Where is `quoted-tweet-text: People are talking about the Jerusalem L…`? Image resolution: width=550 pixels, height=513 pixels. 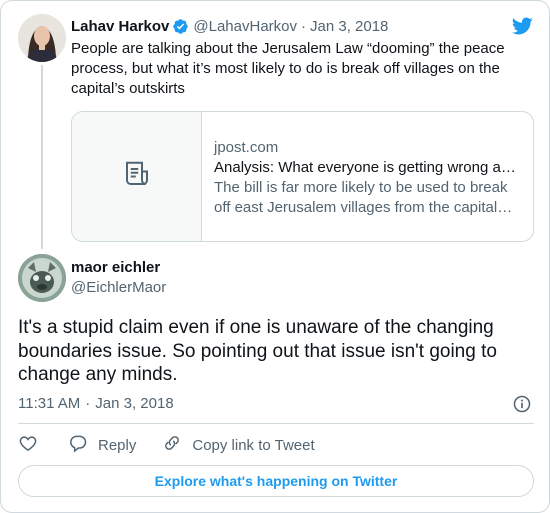
quoted-tweet-text: People are talking about the Jerusalem L… is located at coordinates (288, 68).